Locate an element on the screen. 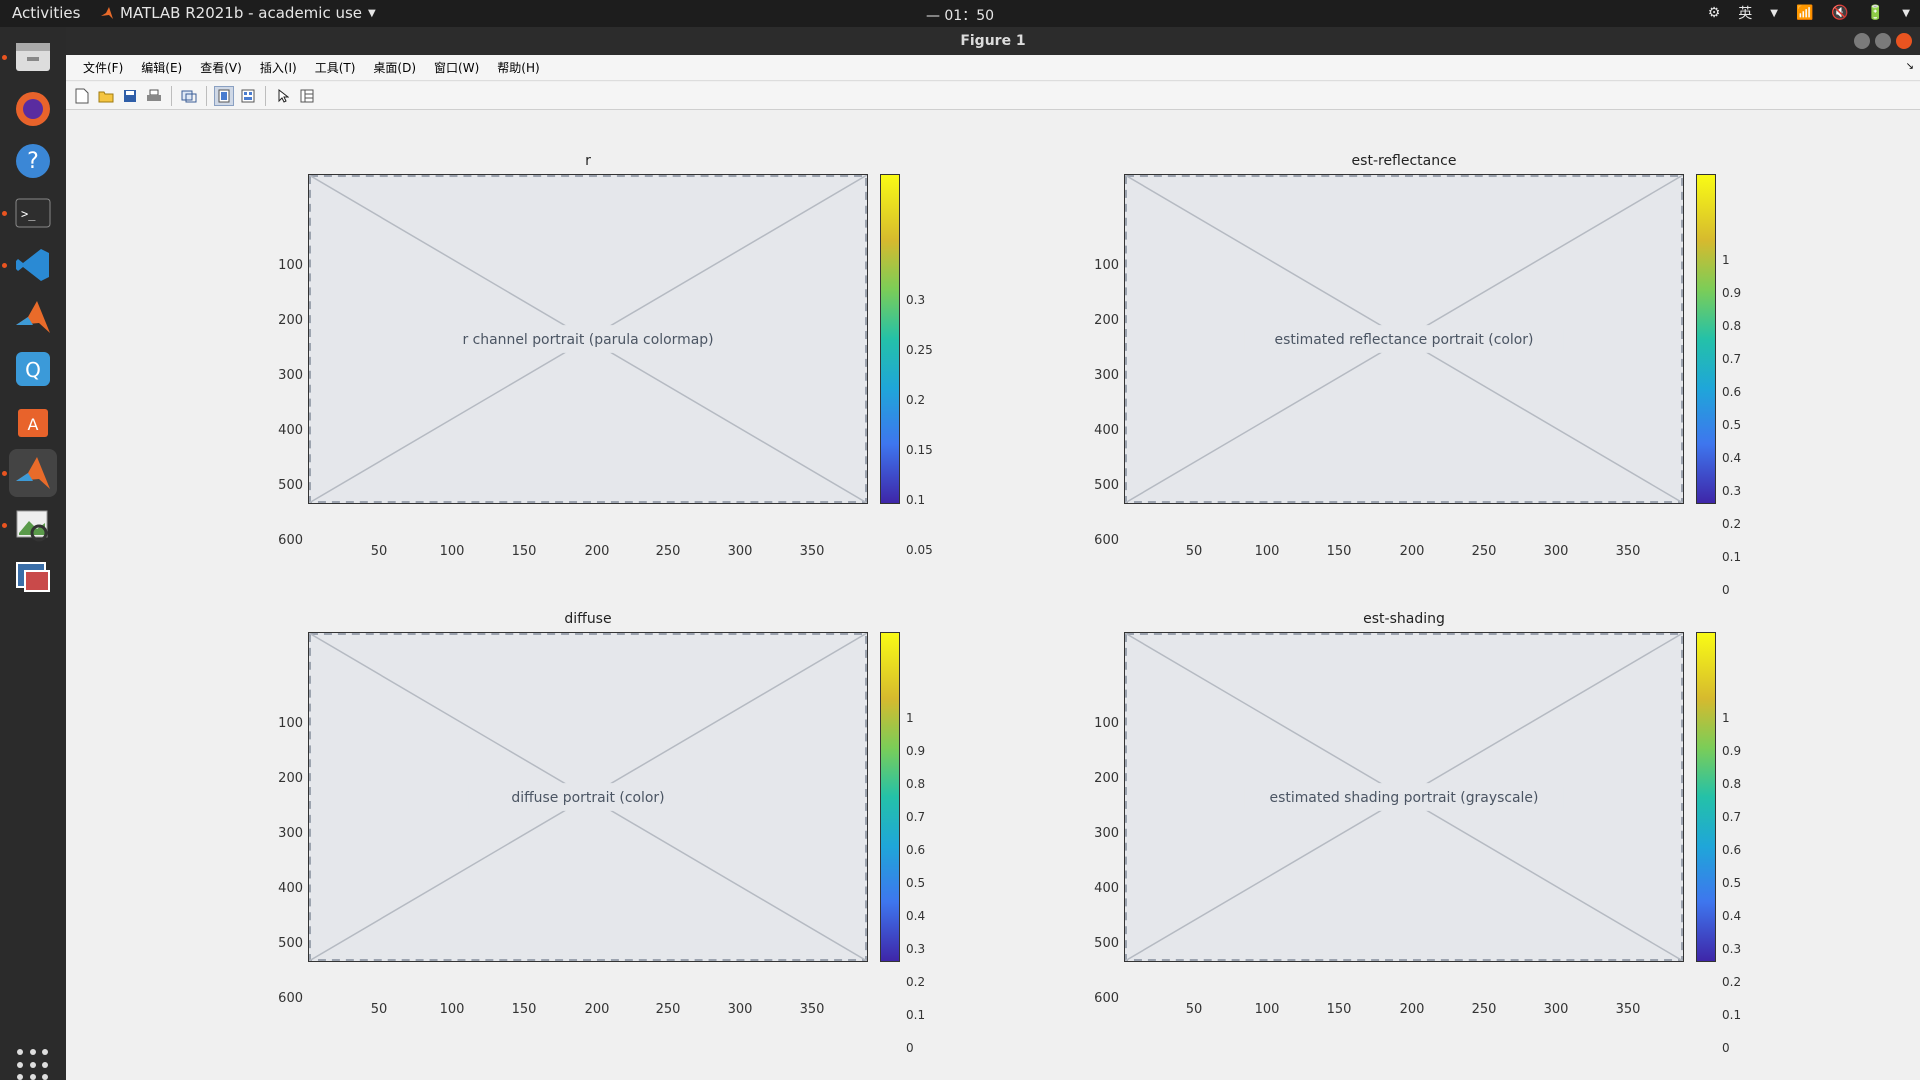 The width and height of the screenshot is (1920, 1080). new-figure-button is located at coordinates (82, 96).